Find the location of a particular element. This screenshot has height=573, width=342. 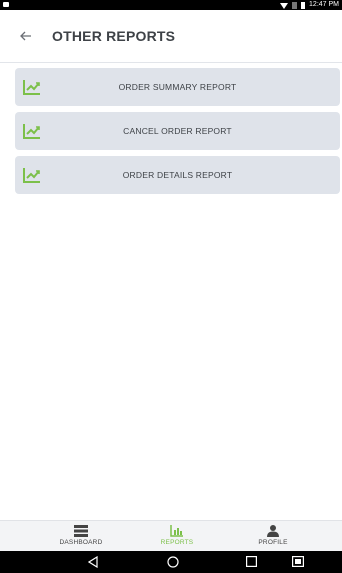

bottom-nav: DASHBOARD REPORTS PROFILE is located at coordinates (171, 535).